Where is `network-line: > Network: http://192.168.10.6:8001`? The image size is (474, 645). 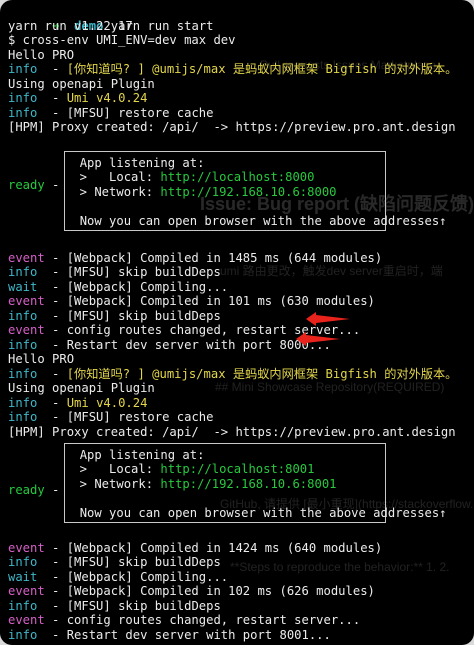 network-line: > Network: http://192.168.10.6:8001 is located at coordinates (201, 484).